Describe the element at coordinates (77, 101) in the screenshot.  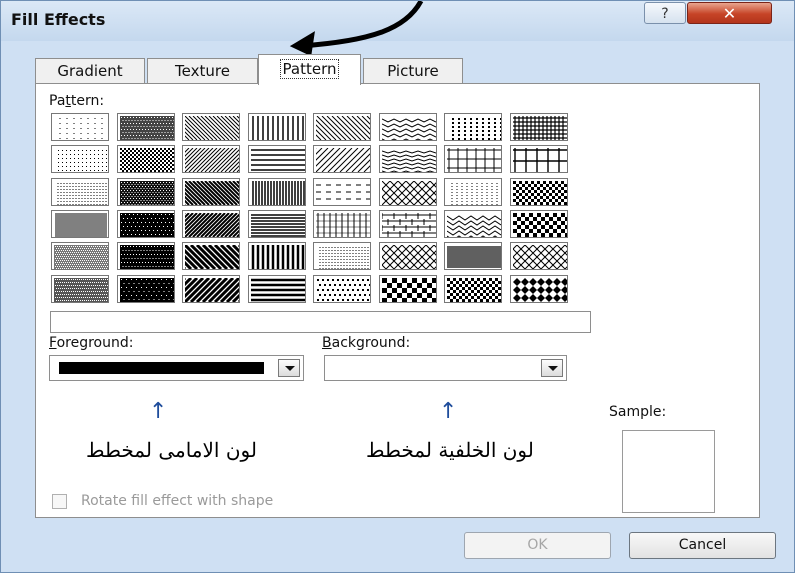
I see `pattern-label: Pattern:` at that location.